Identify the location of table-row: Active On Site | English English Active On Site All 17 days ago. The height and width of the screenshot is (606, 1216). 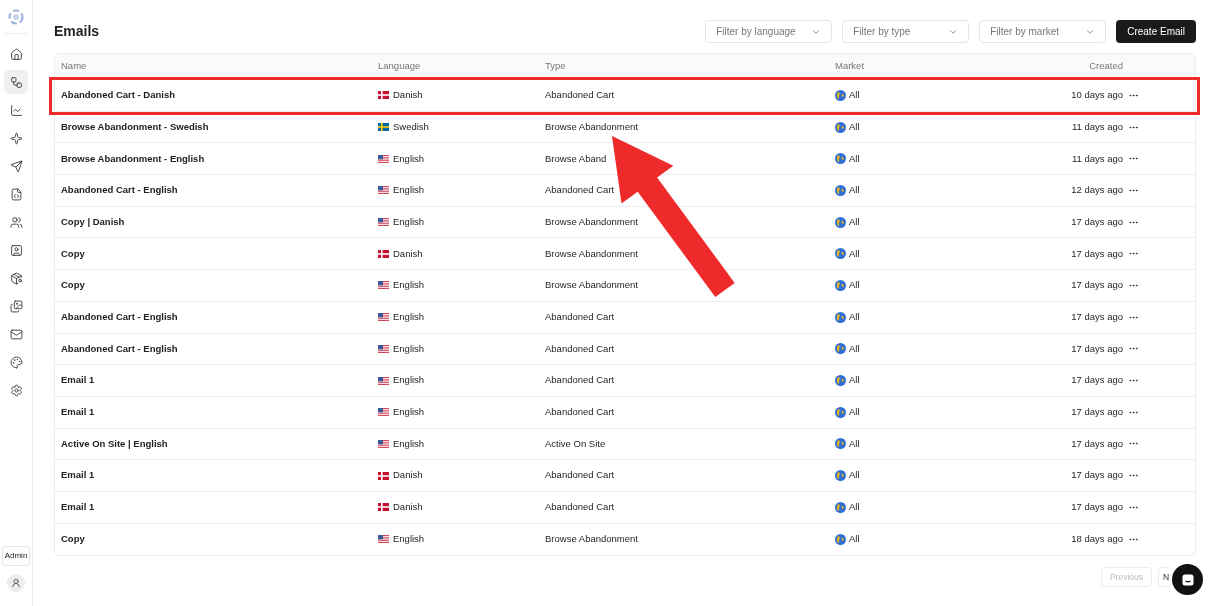
(625, 444).